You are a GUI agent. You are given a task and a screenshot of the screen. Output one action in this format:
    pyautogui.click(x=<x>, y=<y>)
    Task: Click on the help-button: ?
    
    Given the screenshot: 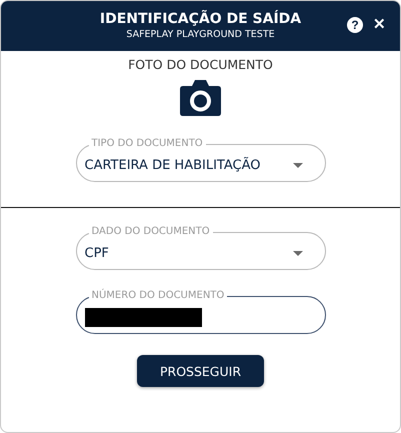 What is the action you would take?
    pyautogui.click(x=355, y=25)
    